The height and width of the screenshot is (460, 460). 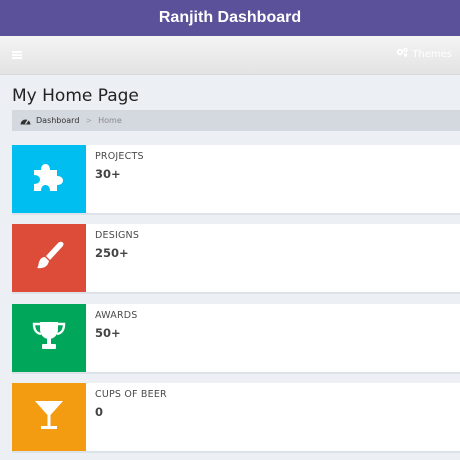 I want to click on designs-tile, so click(x=49, y=258).